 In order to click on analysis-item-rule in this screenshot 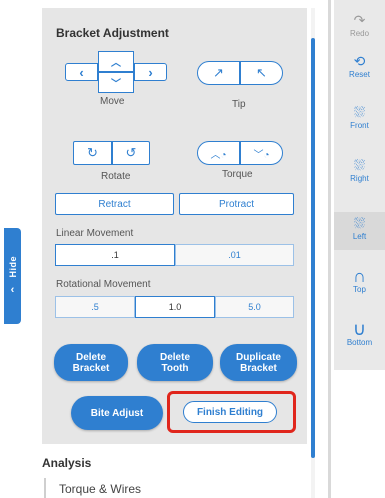, I will do `click(45, 488)`.